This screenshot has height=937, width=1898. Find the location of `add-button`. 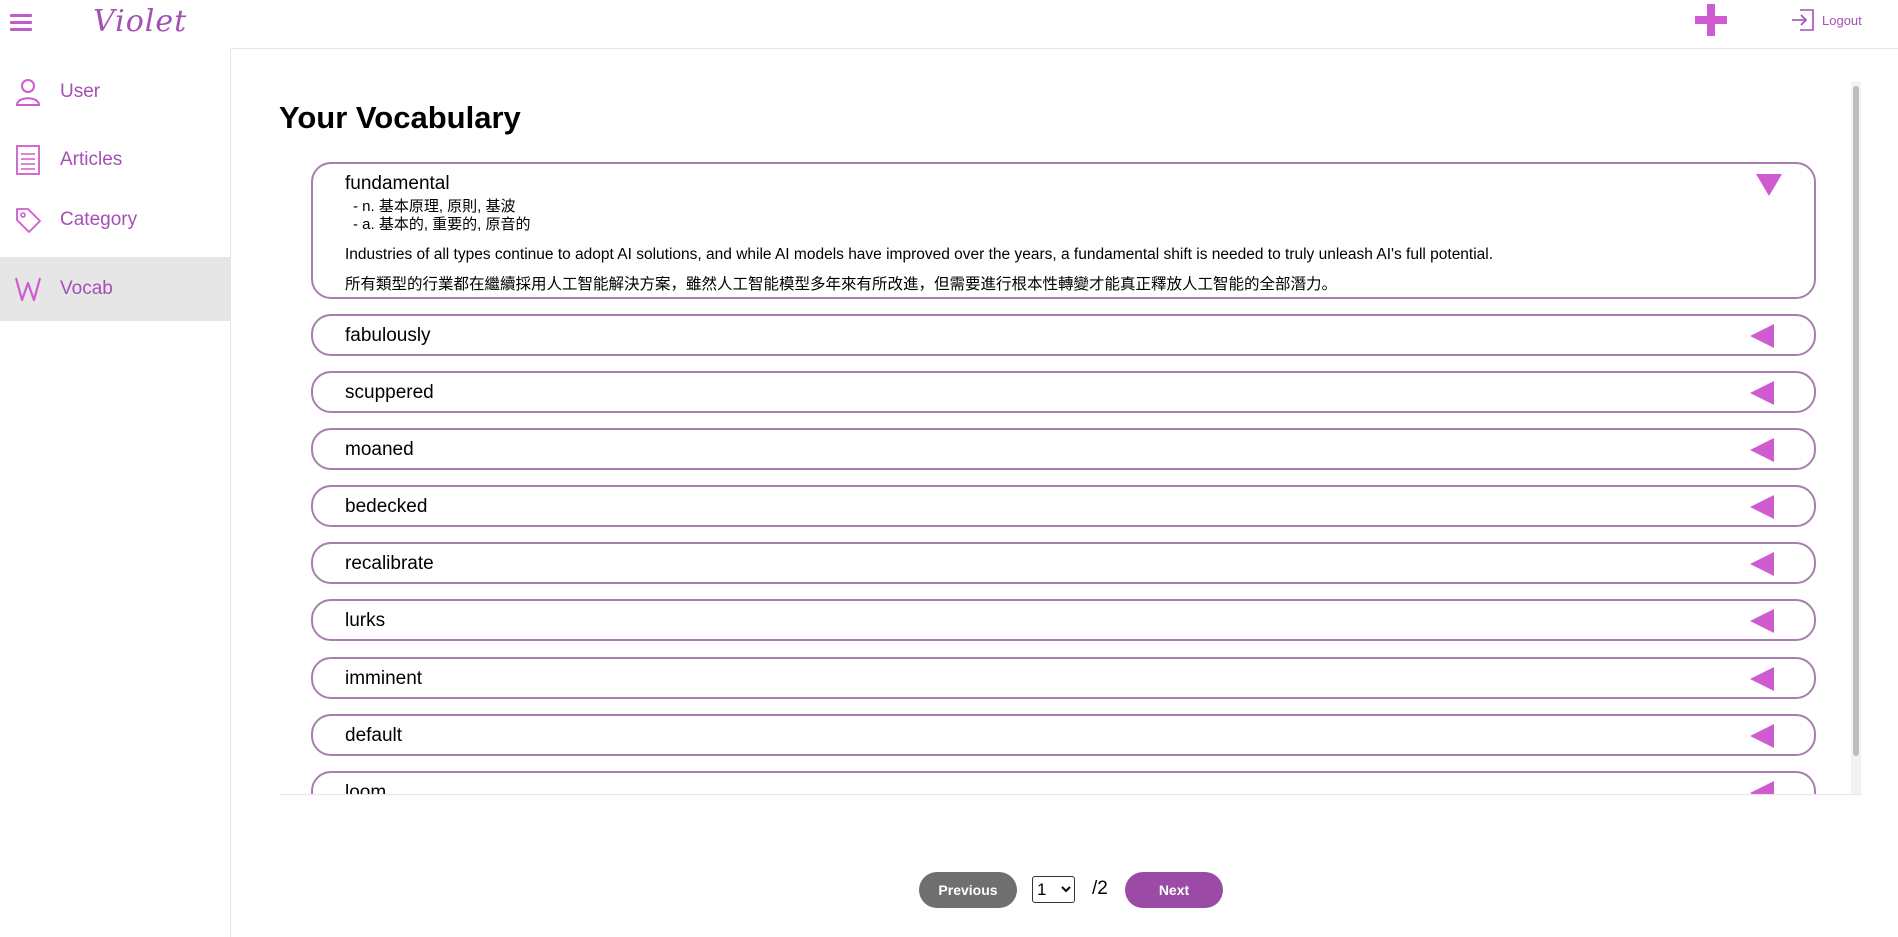

add-button is located at coordinates (1711, 20).